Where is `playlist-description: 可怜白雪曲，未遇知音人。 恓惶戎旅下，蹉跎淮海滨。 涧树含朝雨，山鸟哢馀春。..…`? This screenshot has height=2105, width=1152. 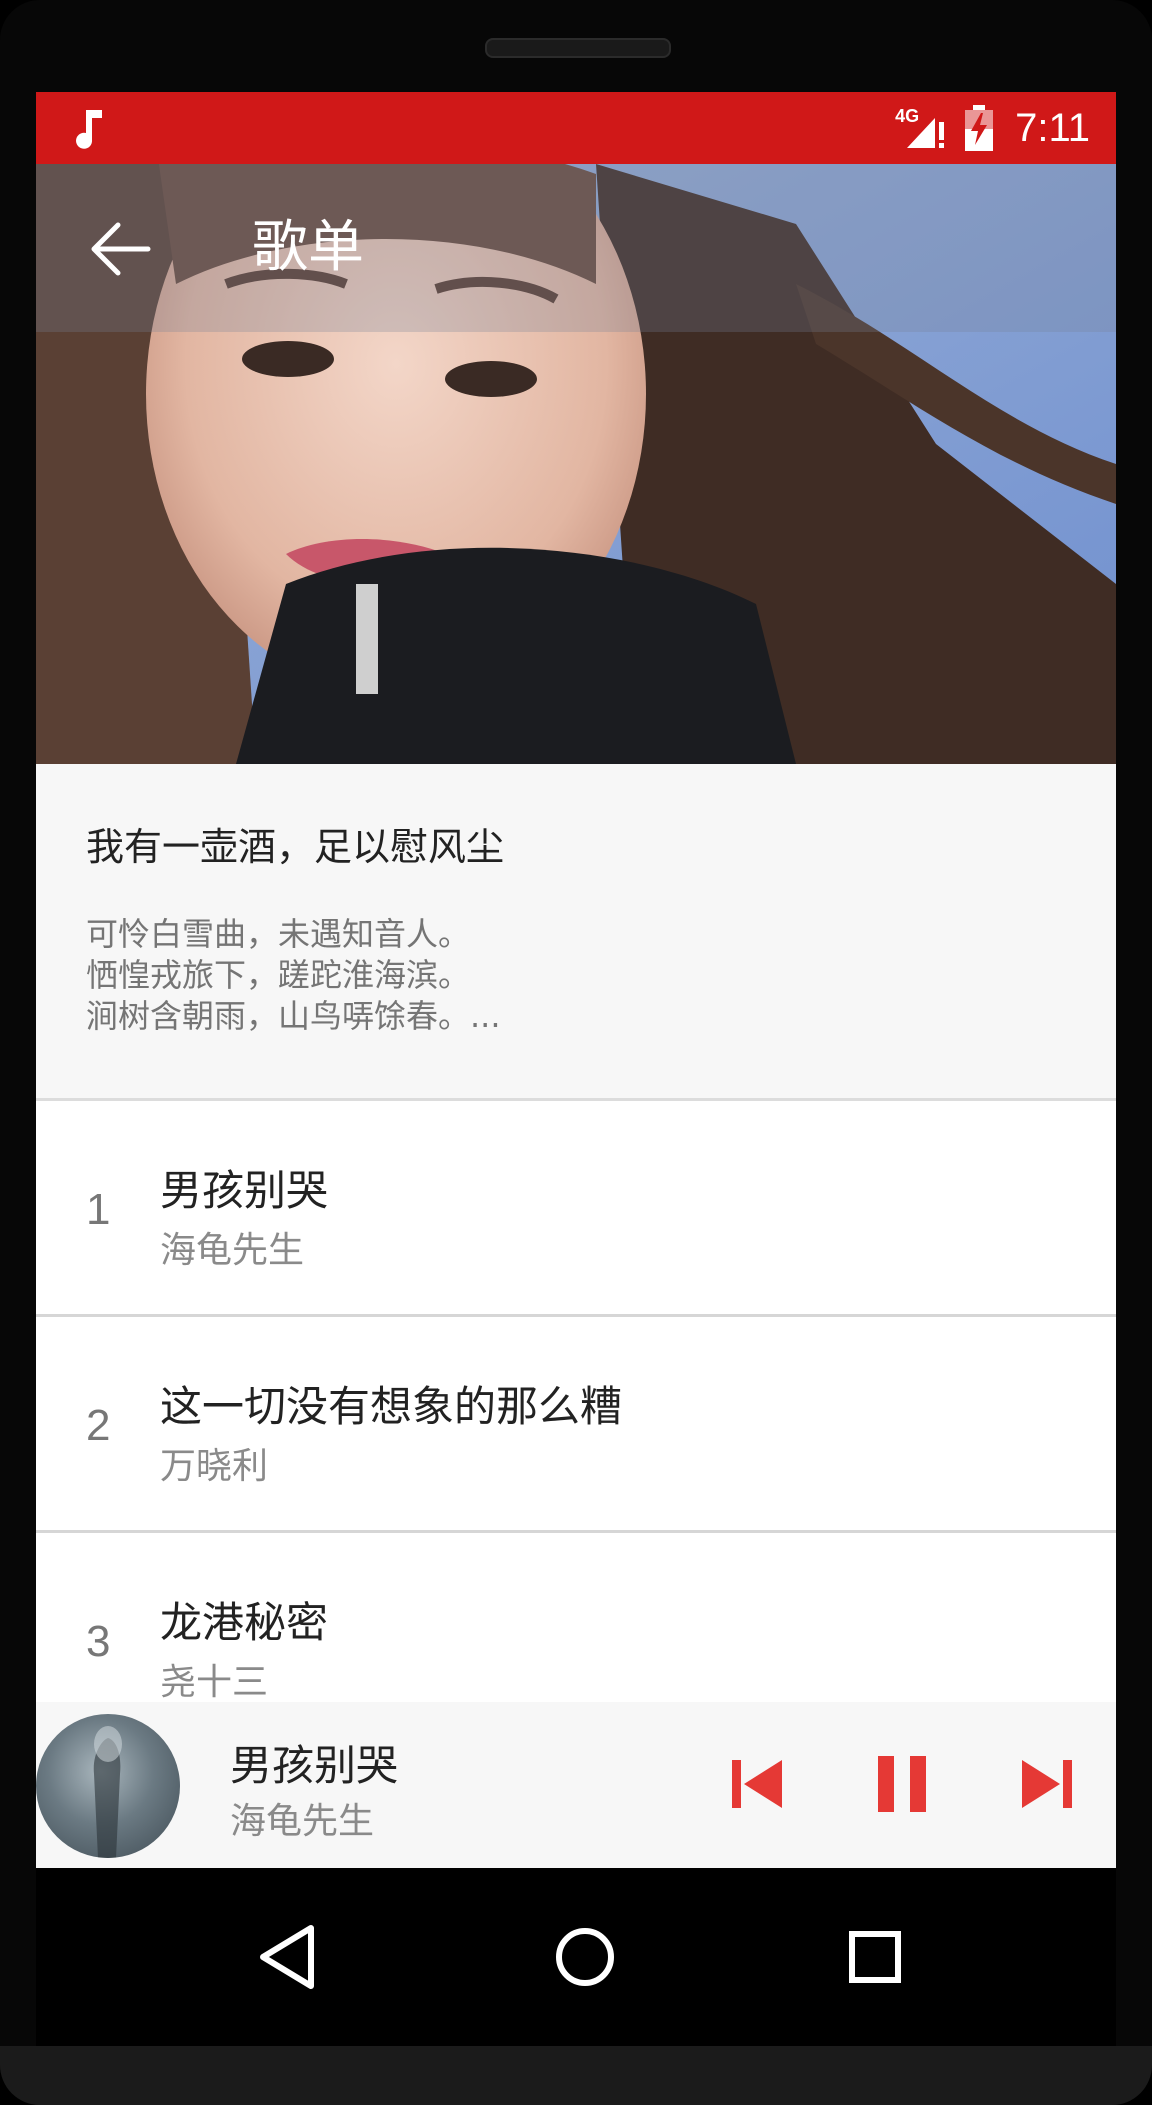 playlist-description: 可怜白雪曲，未遇知音人。 恓惶戎旅下，蹉跎淮海滨。 涧树含朝雨，山鸟哢馀春。..… is located at coordinates (576, 975).